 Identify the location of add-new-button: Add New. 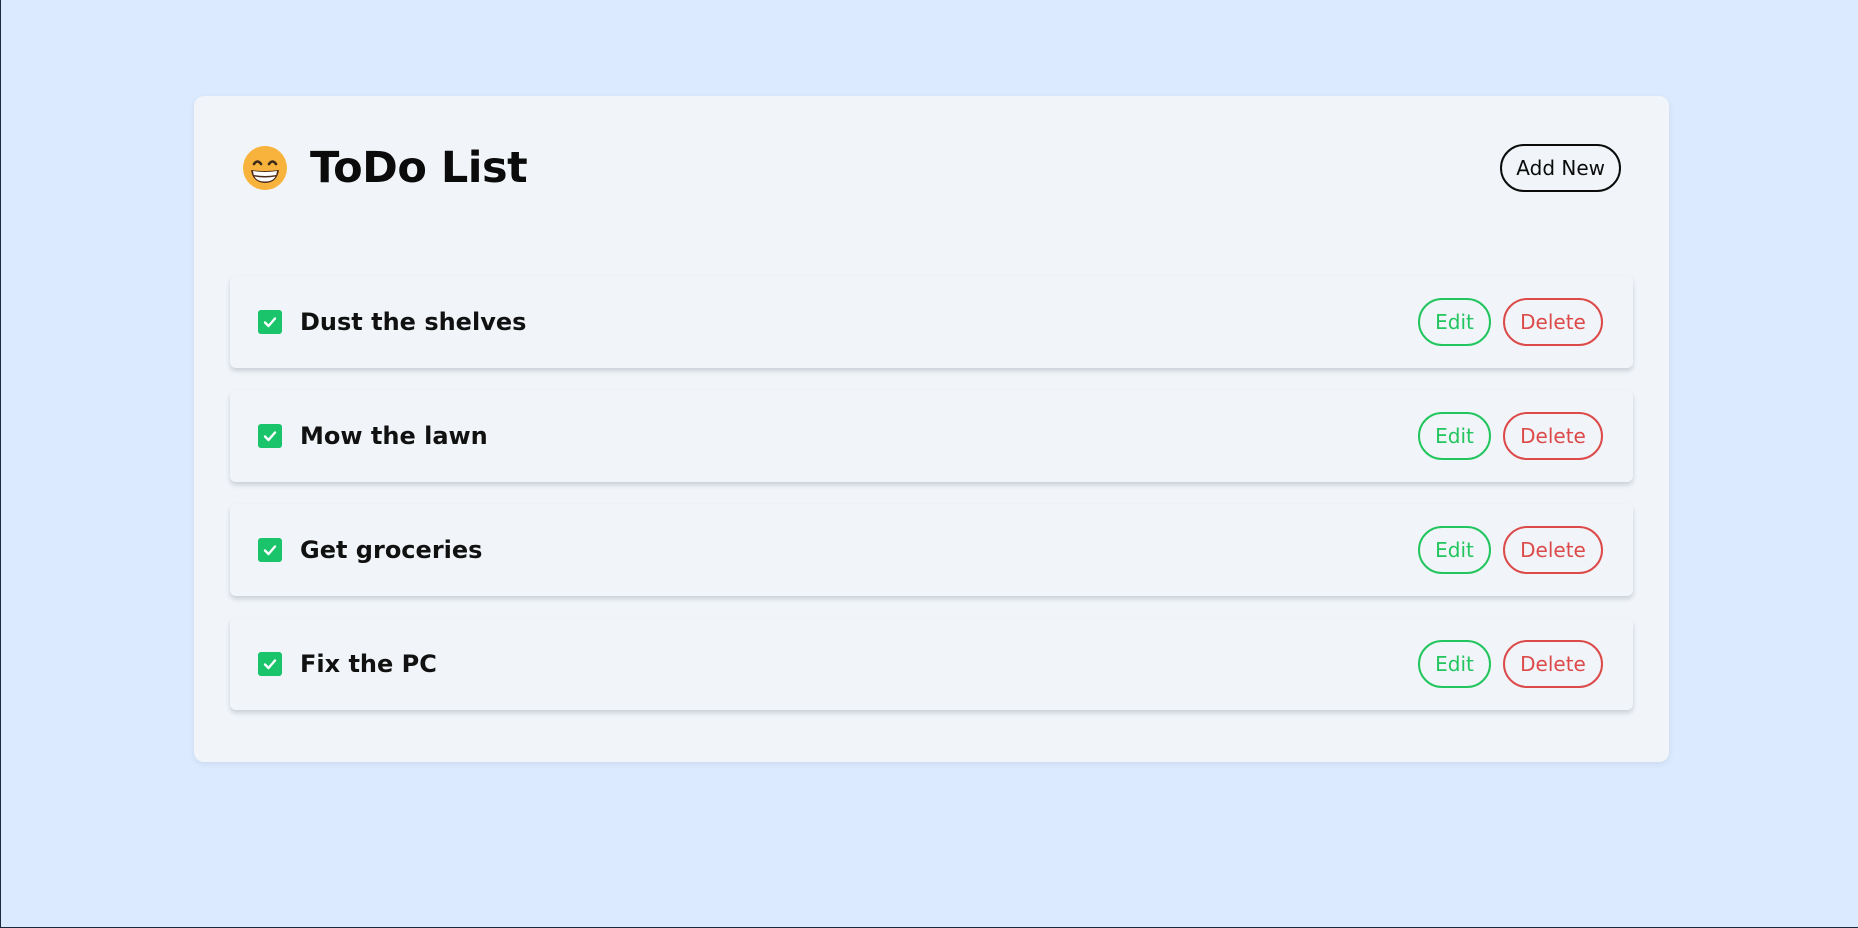
(1560, 168).